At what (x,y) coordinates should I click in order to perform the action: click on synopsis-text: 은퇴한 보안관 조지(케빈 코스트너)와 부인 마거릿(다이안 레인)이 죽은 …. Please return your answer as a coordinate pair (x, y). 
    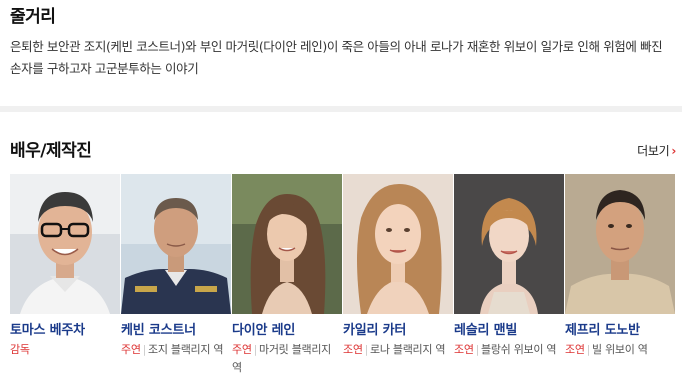
    Looking at the image, I should click on (336, 57).